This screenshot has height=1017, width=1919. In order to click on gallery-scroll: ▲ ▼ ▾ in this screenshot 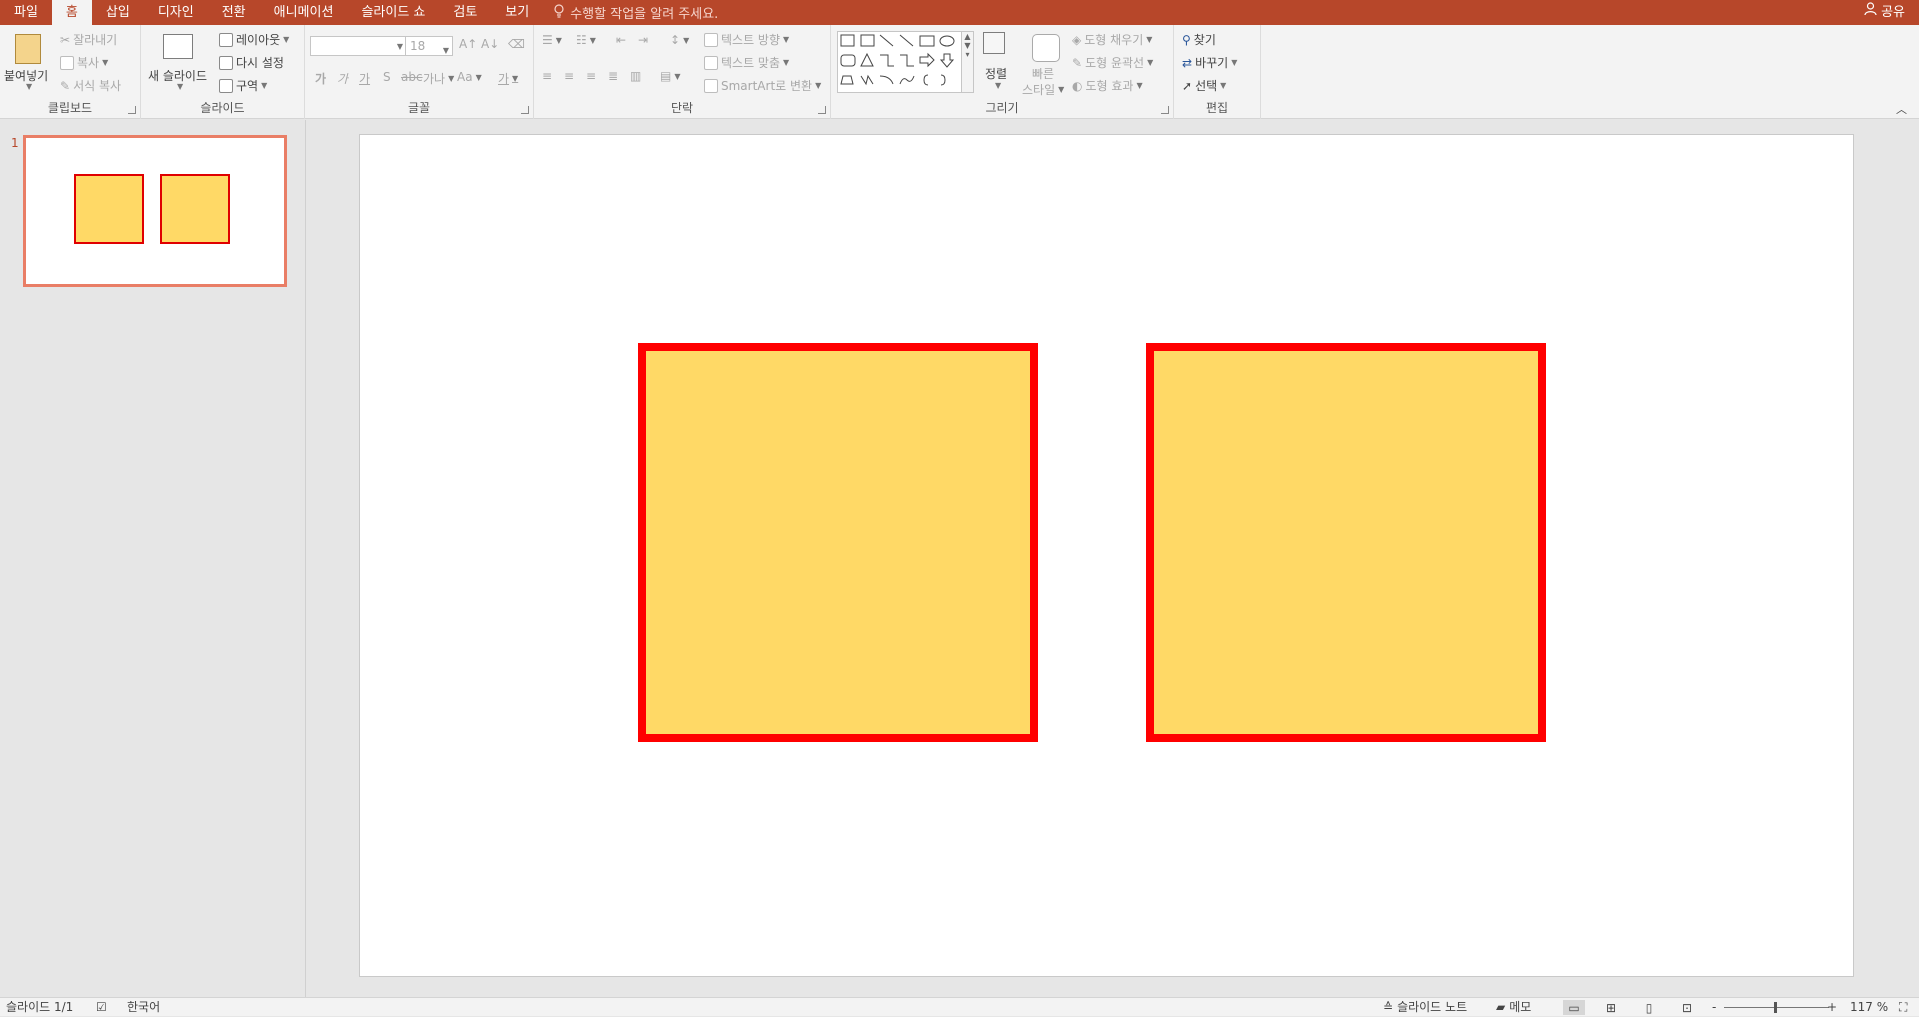, I will do `click(967, 62)`.